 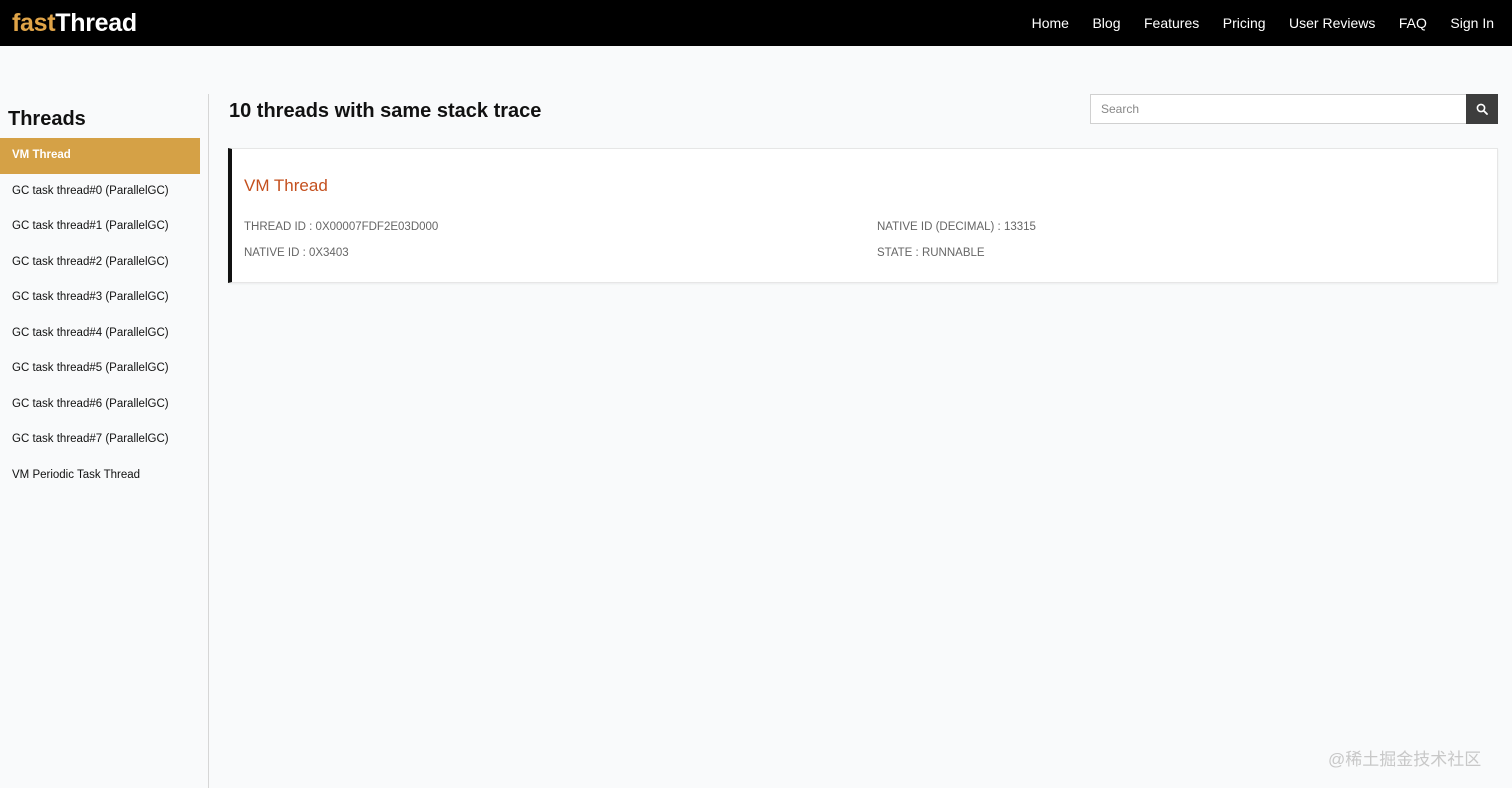 I want to click on page-title: 10 threads with same stack trace, so click(x=385, y=111).